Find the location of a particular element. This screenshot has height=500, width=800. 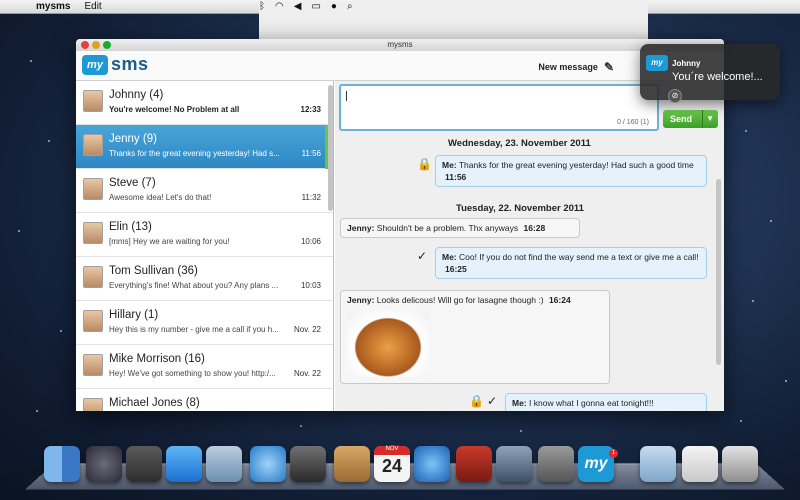

launchpad-icon is located at coordinates (104, 464).